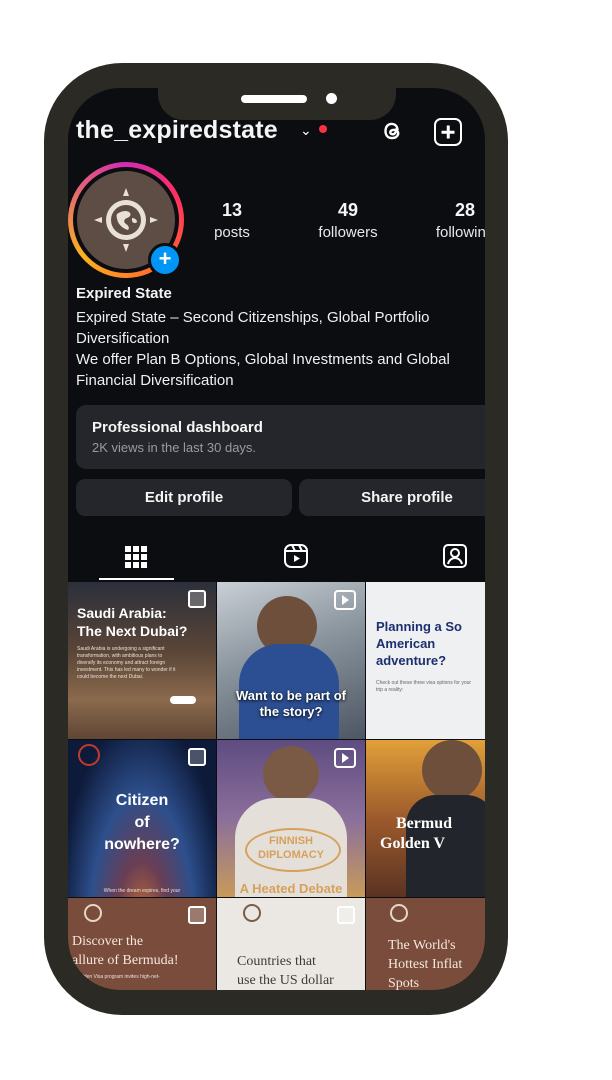  I want to click on chevron-down-icon: ⌄, so click(306, 130).